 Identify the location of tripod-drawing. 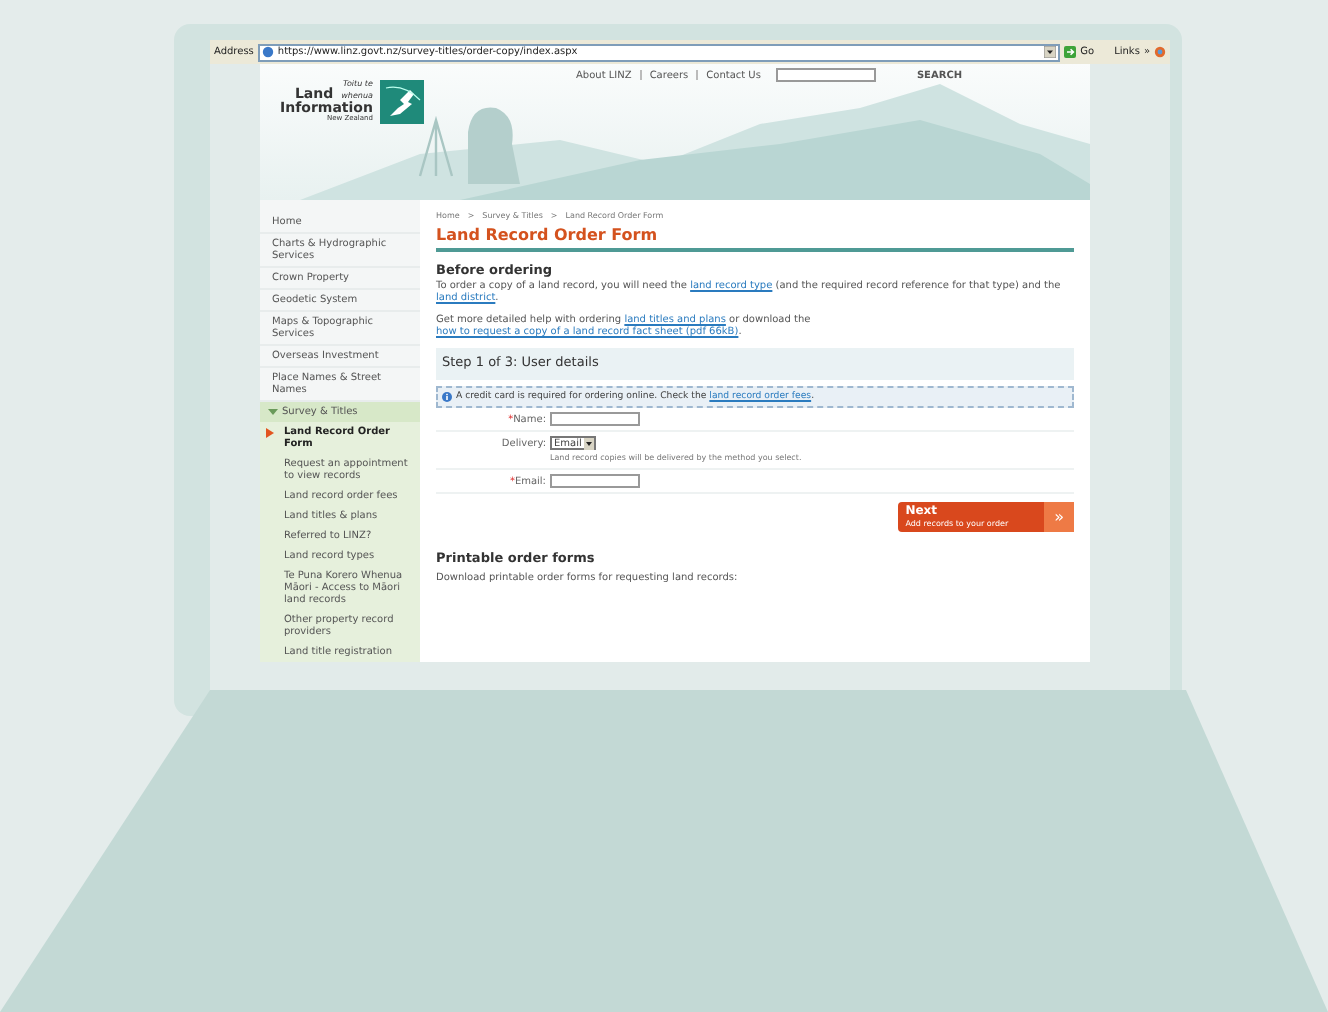
(436, 146).